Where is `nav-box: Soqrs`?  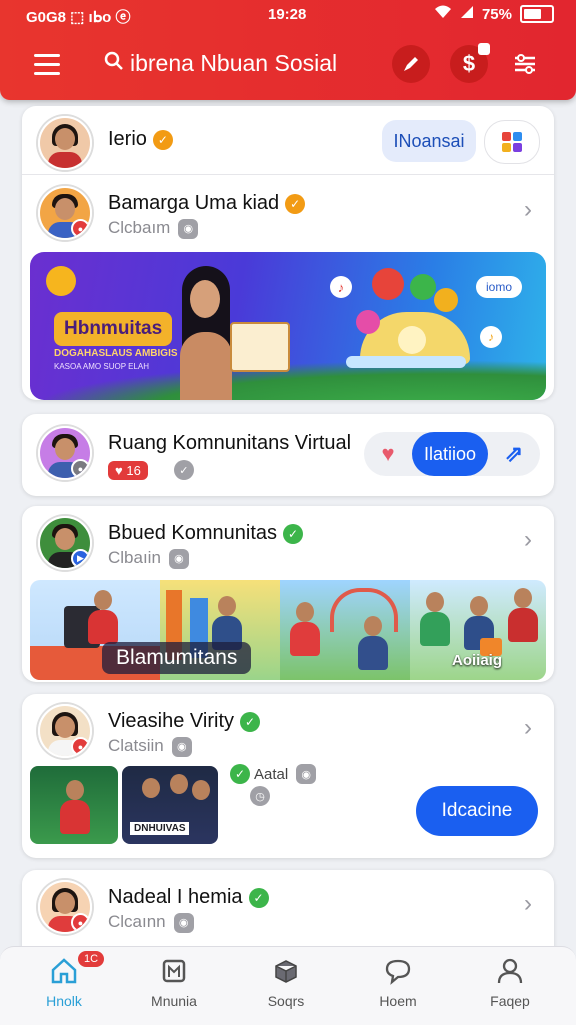
nav-box: Soqrs is located at coordinates (286, 983).